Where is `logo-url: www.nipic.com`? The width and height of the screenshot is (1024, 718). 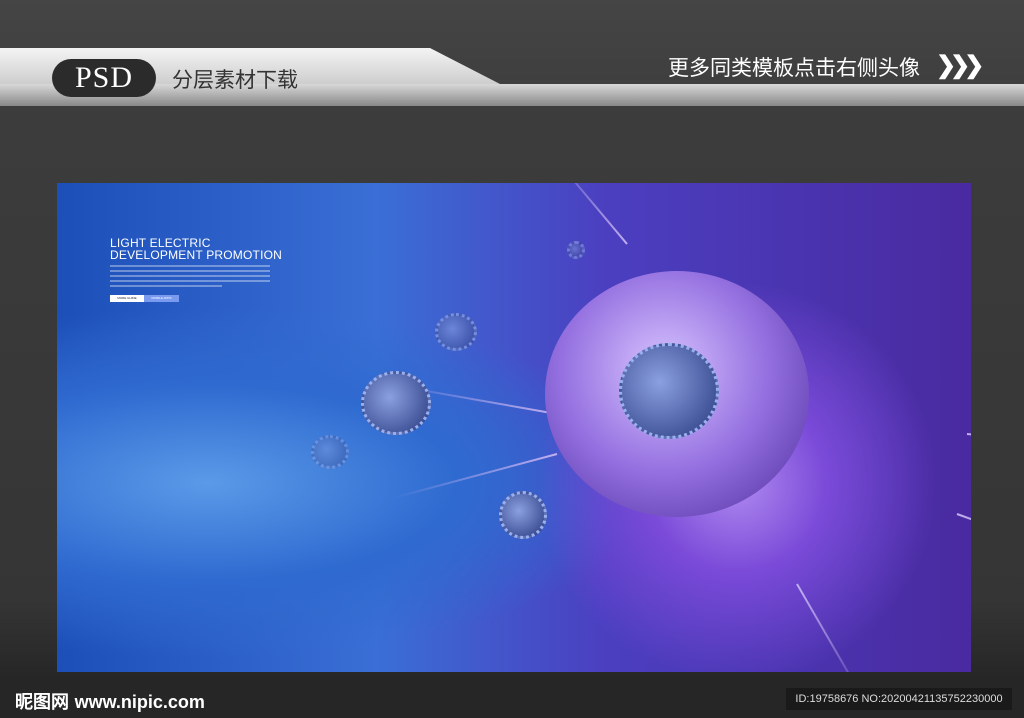
logo-url: www.nipic.com is located at coordinates (139, 702).